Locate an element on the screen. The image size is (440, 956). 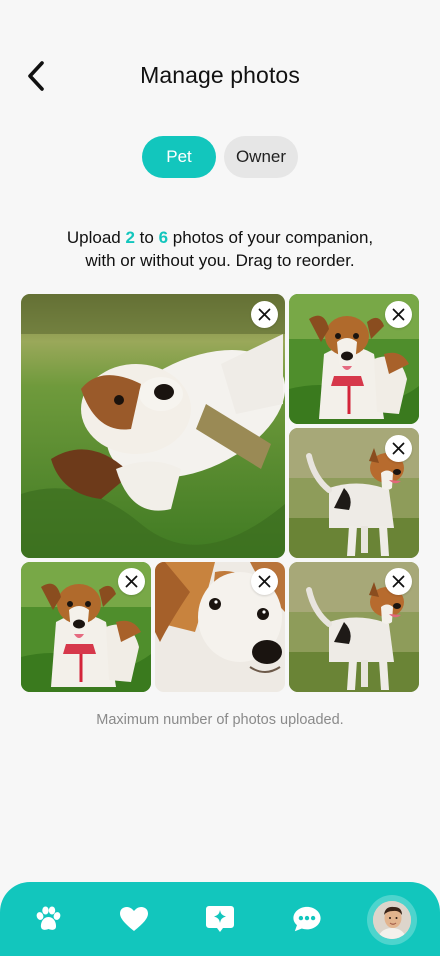
avatar is located at coordinates (392, 920).